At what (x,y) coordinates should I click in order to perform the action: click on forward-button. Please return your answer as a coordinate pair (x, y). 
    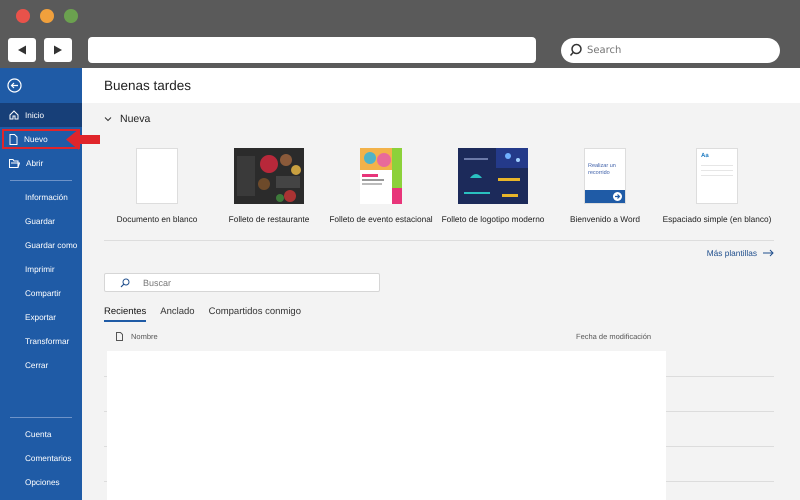
    Looking at the image, I should click on (58, 50).